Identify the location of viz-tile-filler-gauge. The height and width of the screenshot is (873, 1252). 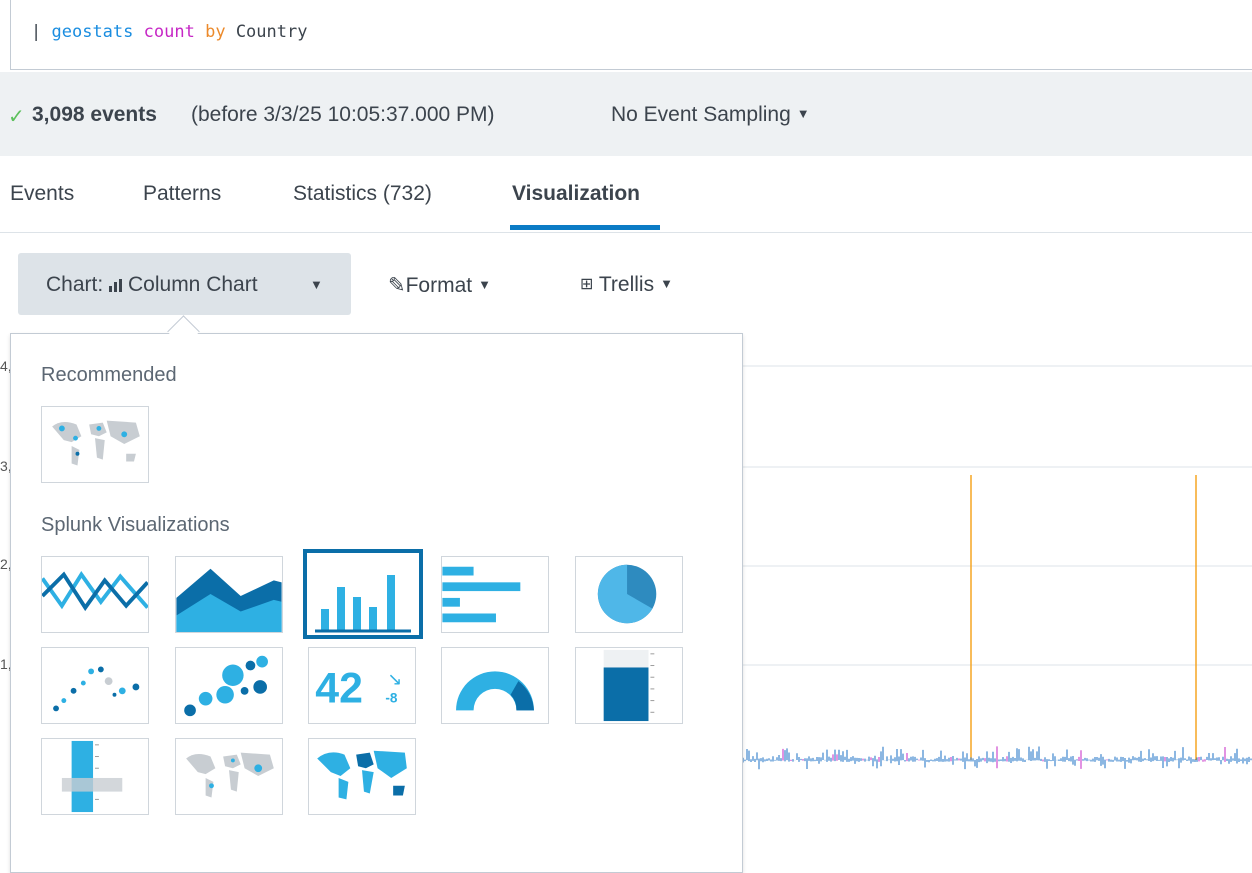
(629, 685).